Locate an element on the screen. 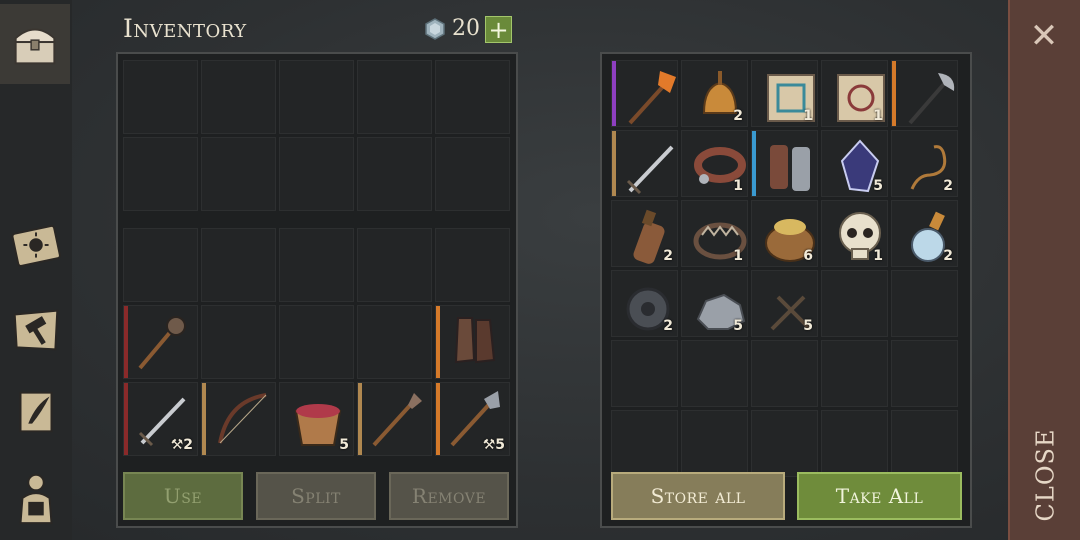  close-label: CLOSE is located at coordinates (1045, 475).